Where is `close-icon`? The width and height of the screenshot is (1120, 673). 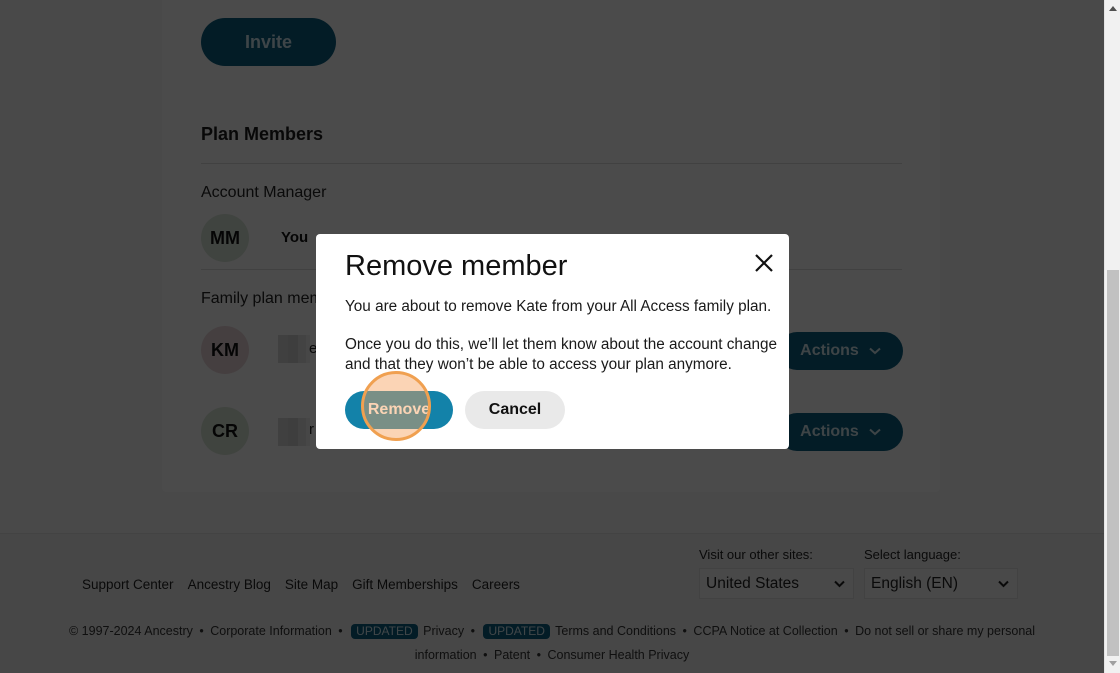 close-icon is located at coordinates (764, 263).